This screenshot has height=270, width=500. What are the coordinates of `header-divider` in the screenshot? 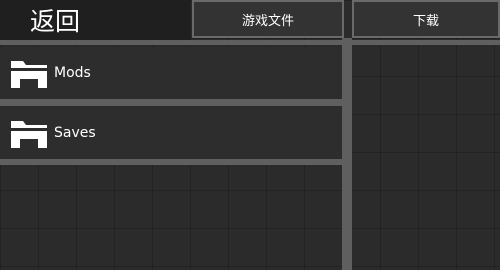 It's located at (250, 42).